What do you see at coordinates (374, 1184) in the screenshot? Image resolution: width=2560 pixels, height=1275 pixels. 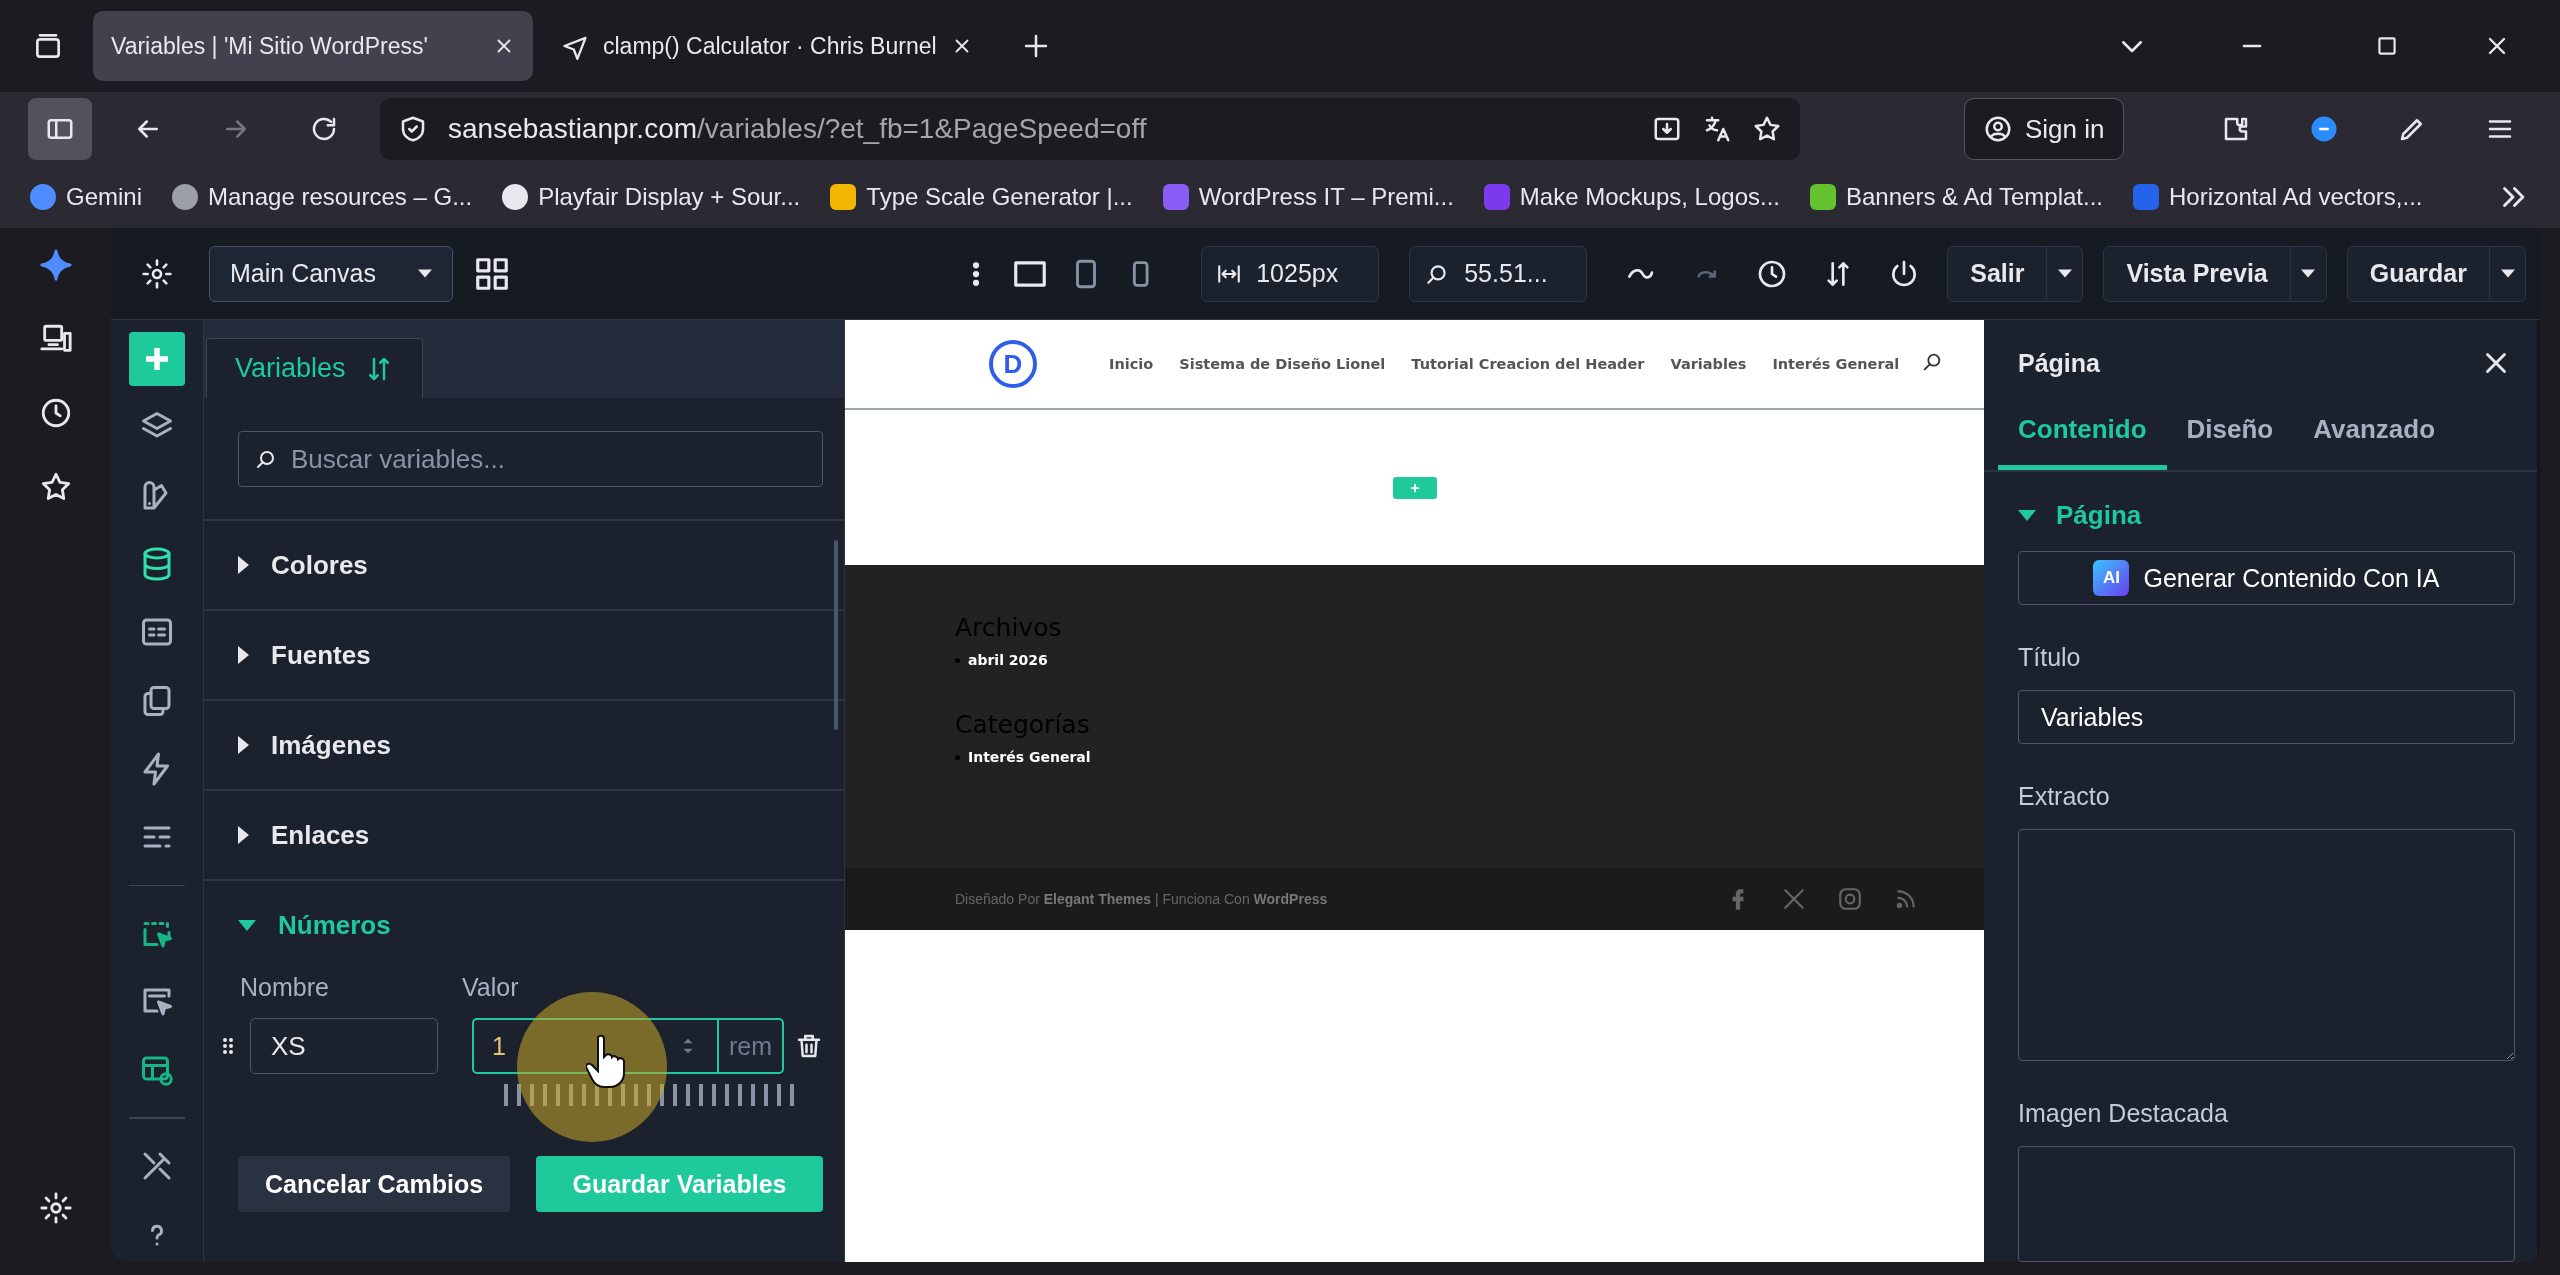 I see `cancel-button: Cancelar Cambios` at bounding box center [374, 1184].